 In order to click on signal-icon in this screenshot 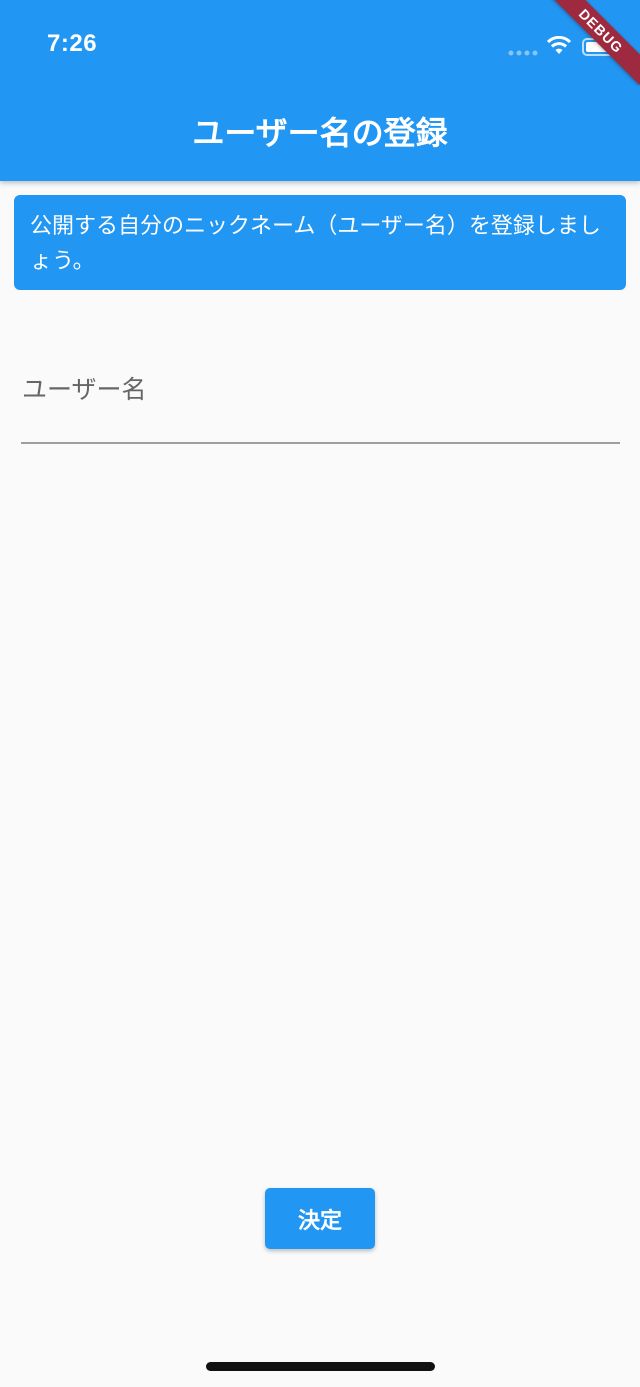, I will do `click(523, 53)`.